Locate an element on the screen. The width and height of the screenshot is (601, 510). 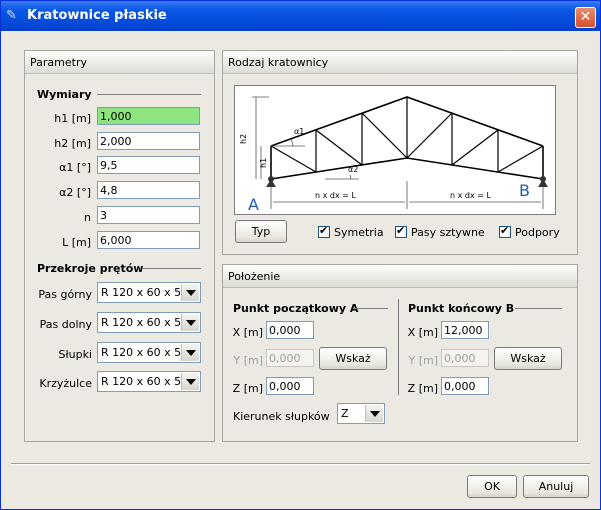
post-direction-label: Kierunek słupków is located at coordinates (281, 416).